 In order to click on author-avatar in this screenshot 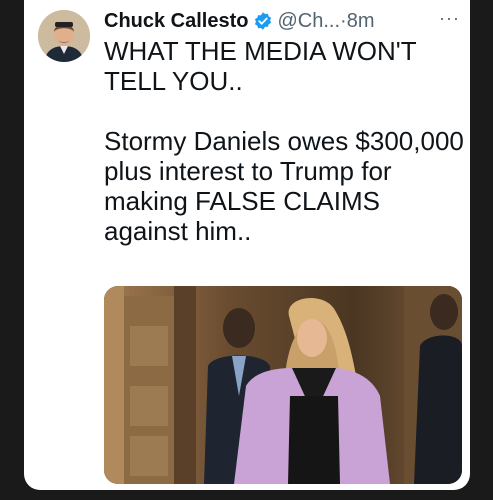, I will do `click(64, 36)`.